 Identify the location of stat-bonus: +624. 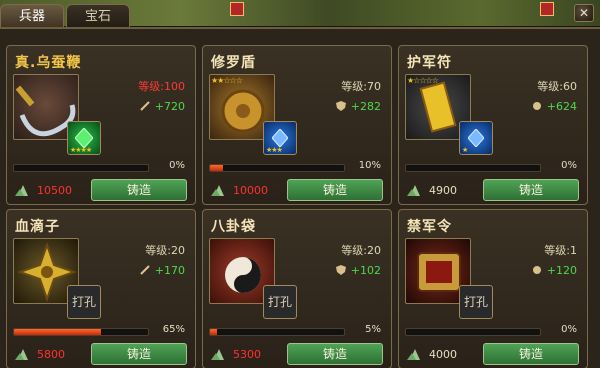
(554, 106).